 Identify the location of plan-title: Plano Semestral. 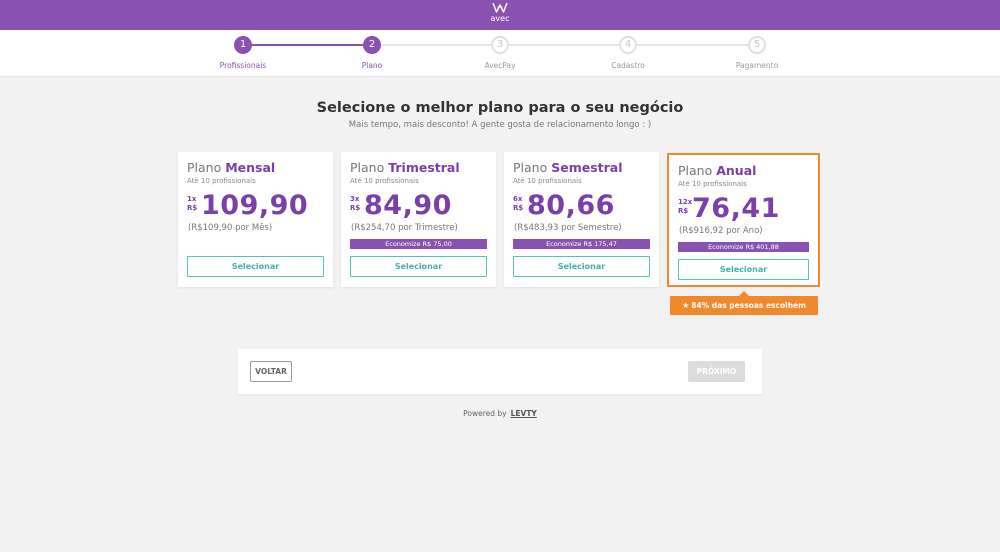
(581, 168).